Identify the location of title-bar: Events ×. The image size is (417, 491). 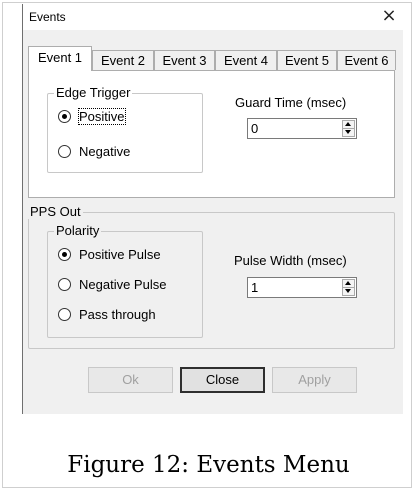
(215, 17).